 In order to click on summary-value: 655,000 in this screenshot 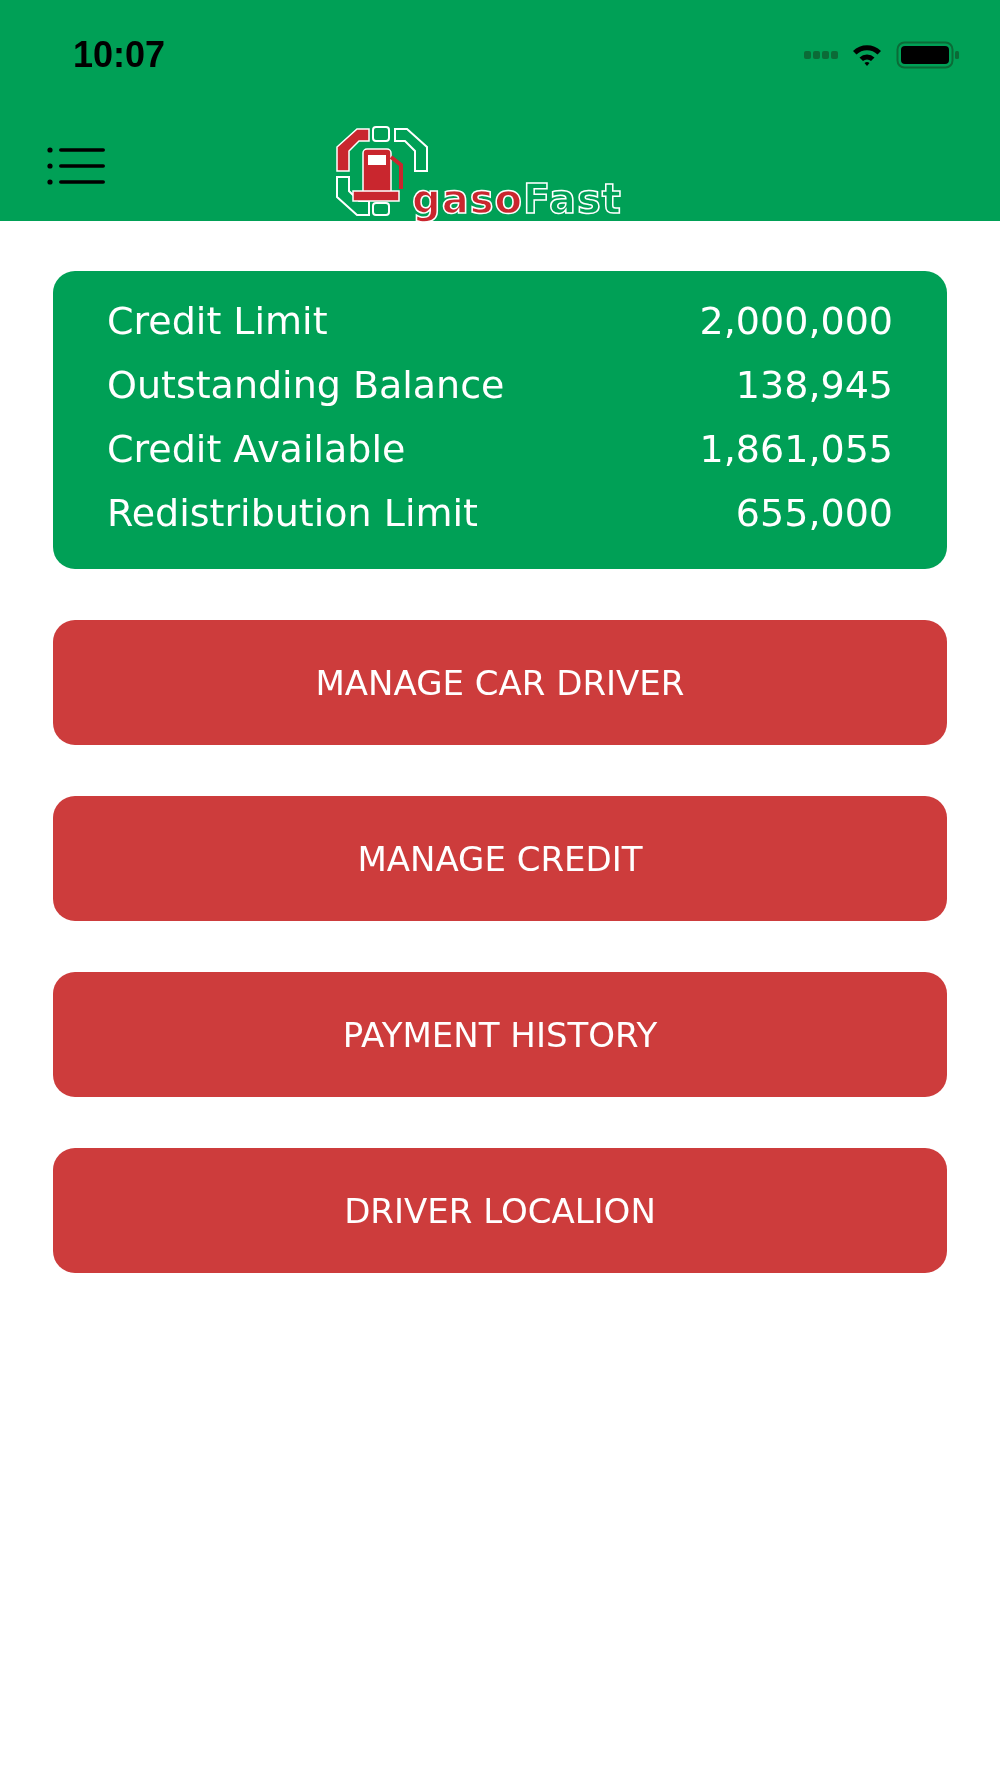, I will do `click(814, 513)`.